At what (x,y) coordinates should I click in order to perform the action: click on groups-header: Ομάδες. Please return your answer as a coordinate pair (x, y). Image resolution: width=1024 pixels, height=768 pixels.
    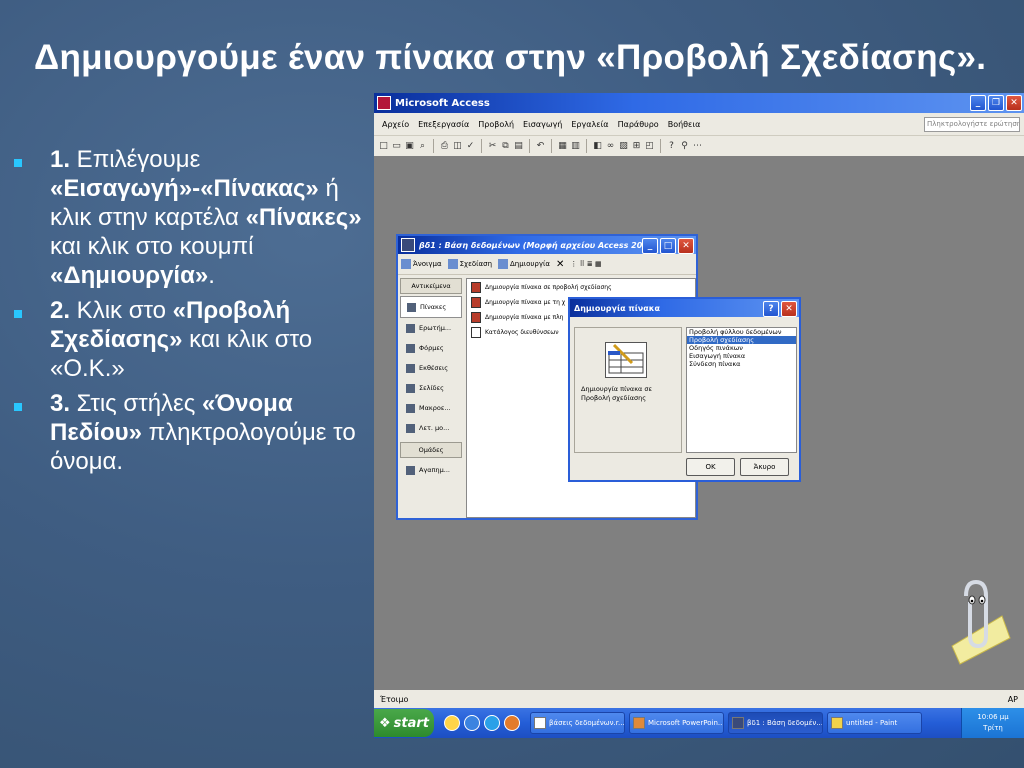
    Looking at the image, I should click on (431, 450).